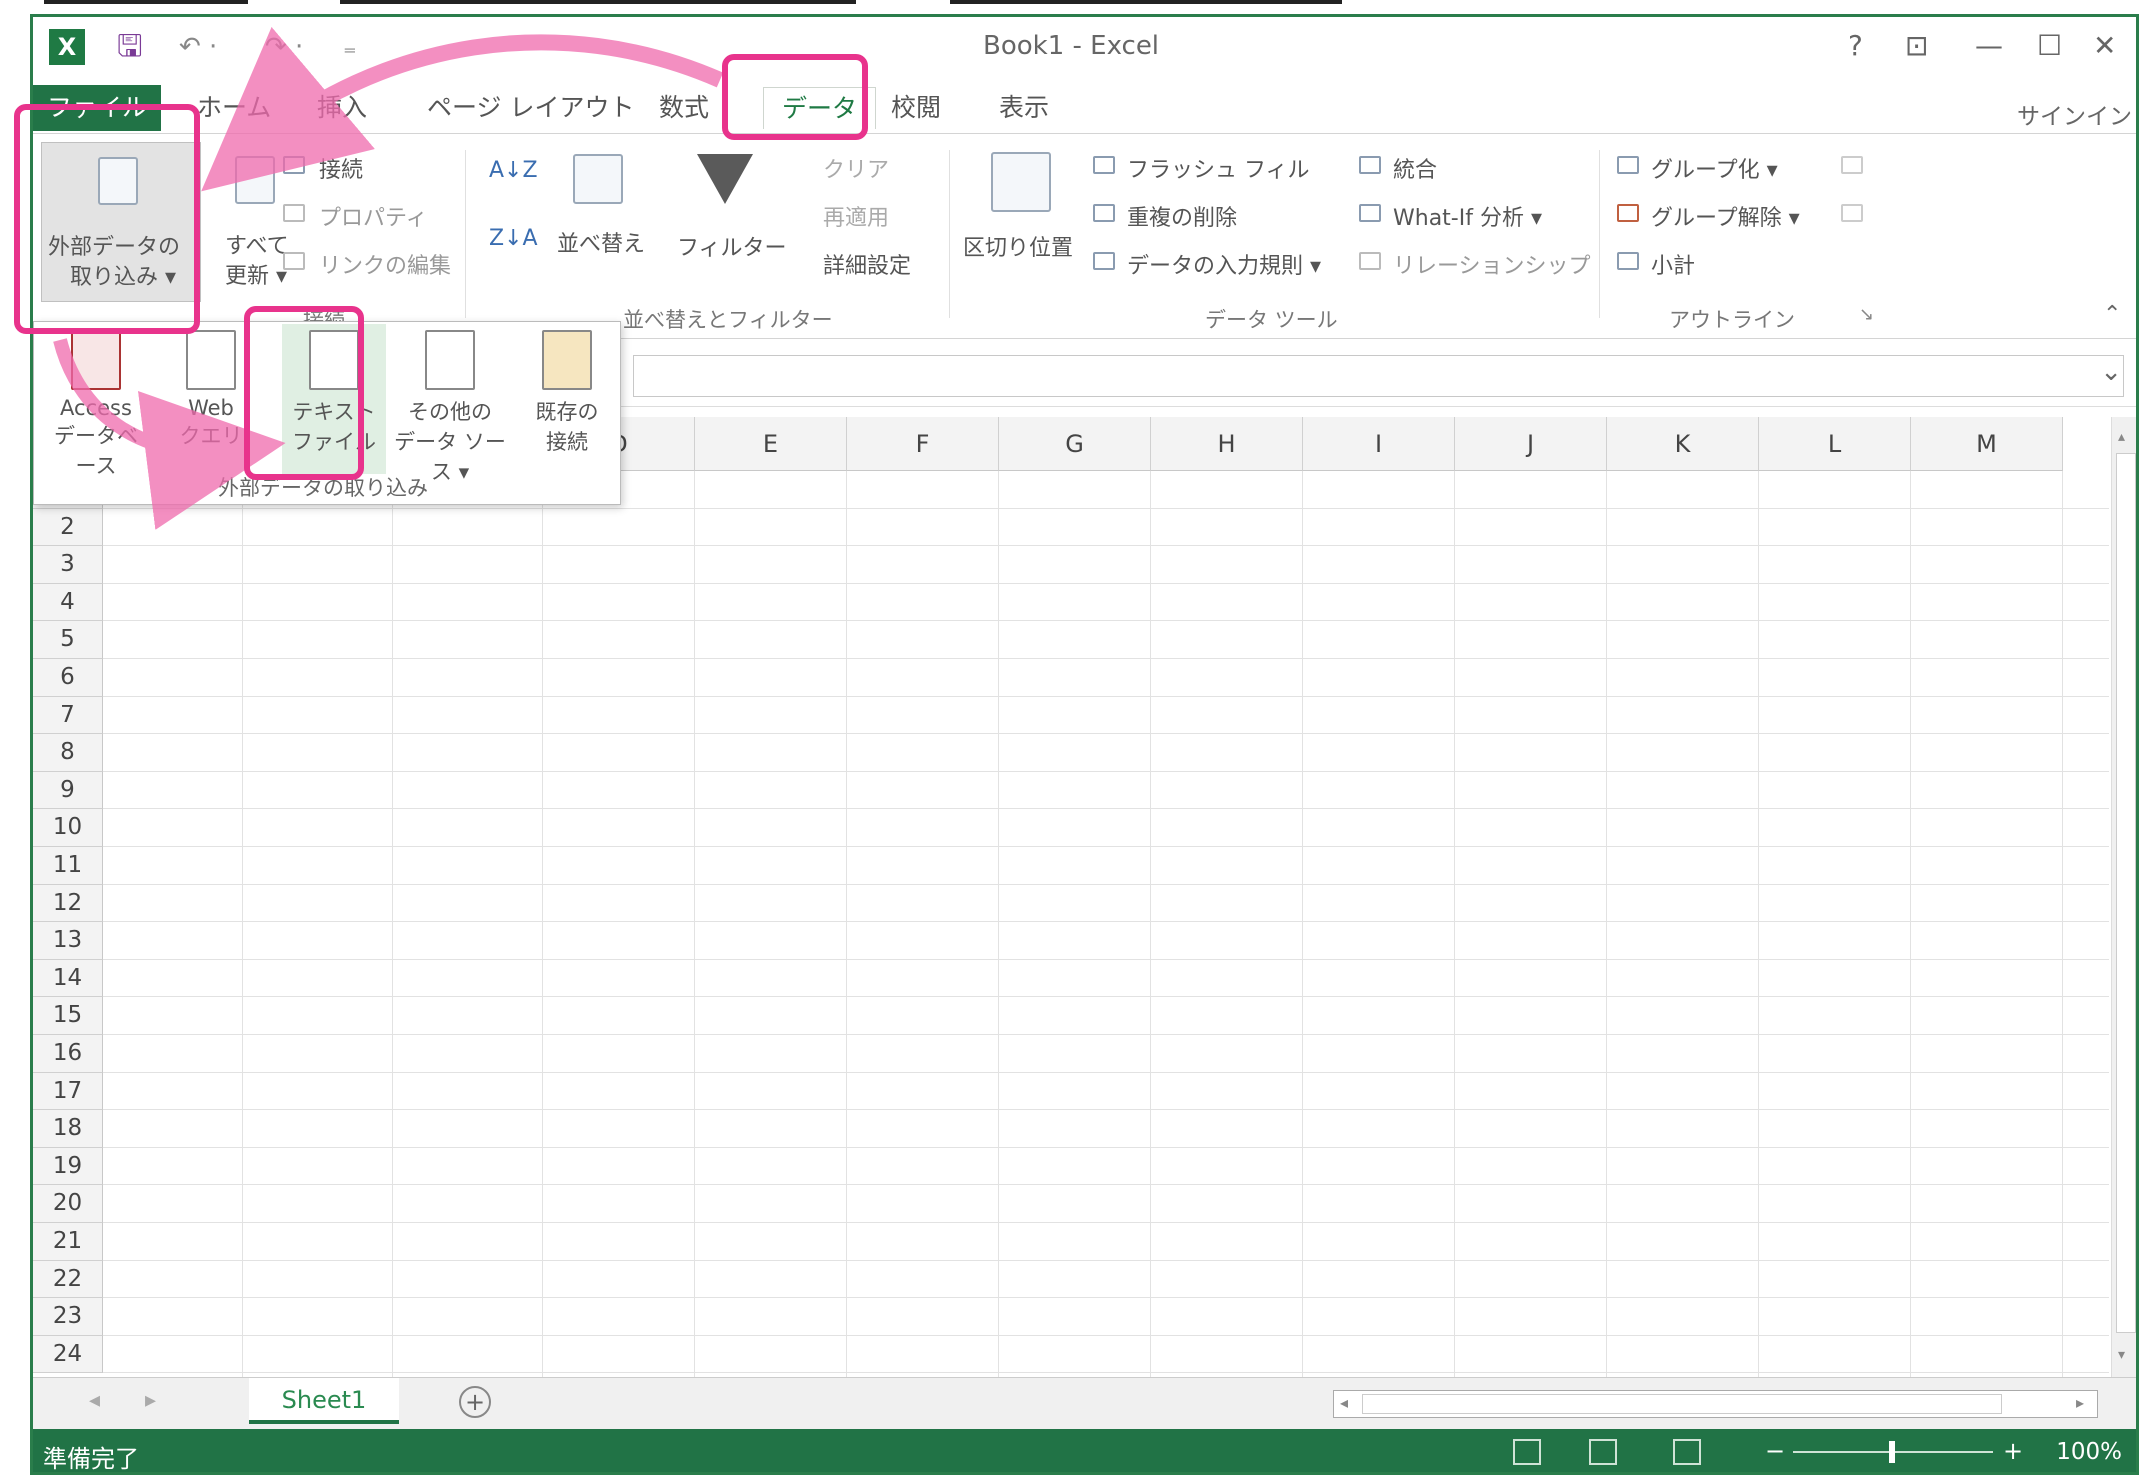 The image size is (2139, 1475). What do you see at coordinates (462, 109) in the screenshot?
I see `arrow-data-to-external` at bounding box center [462, 109].